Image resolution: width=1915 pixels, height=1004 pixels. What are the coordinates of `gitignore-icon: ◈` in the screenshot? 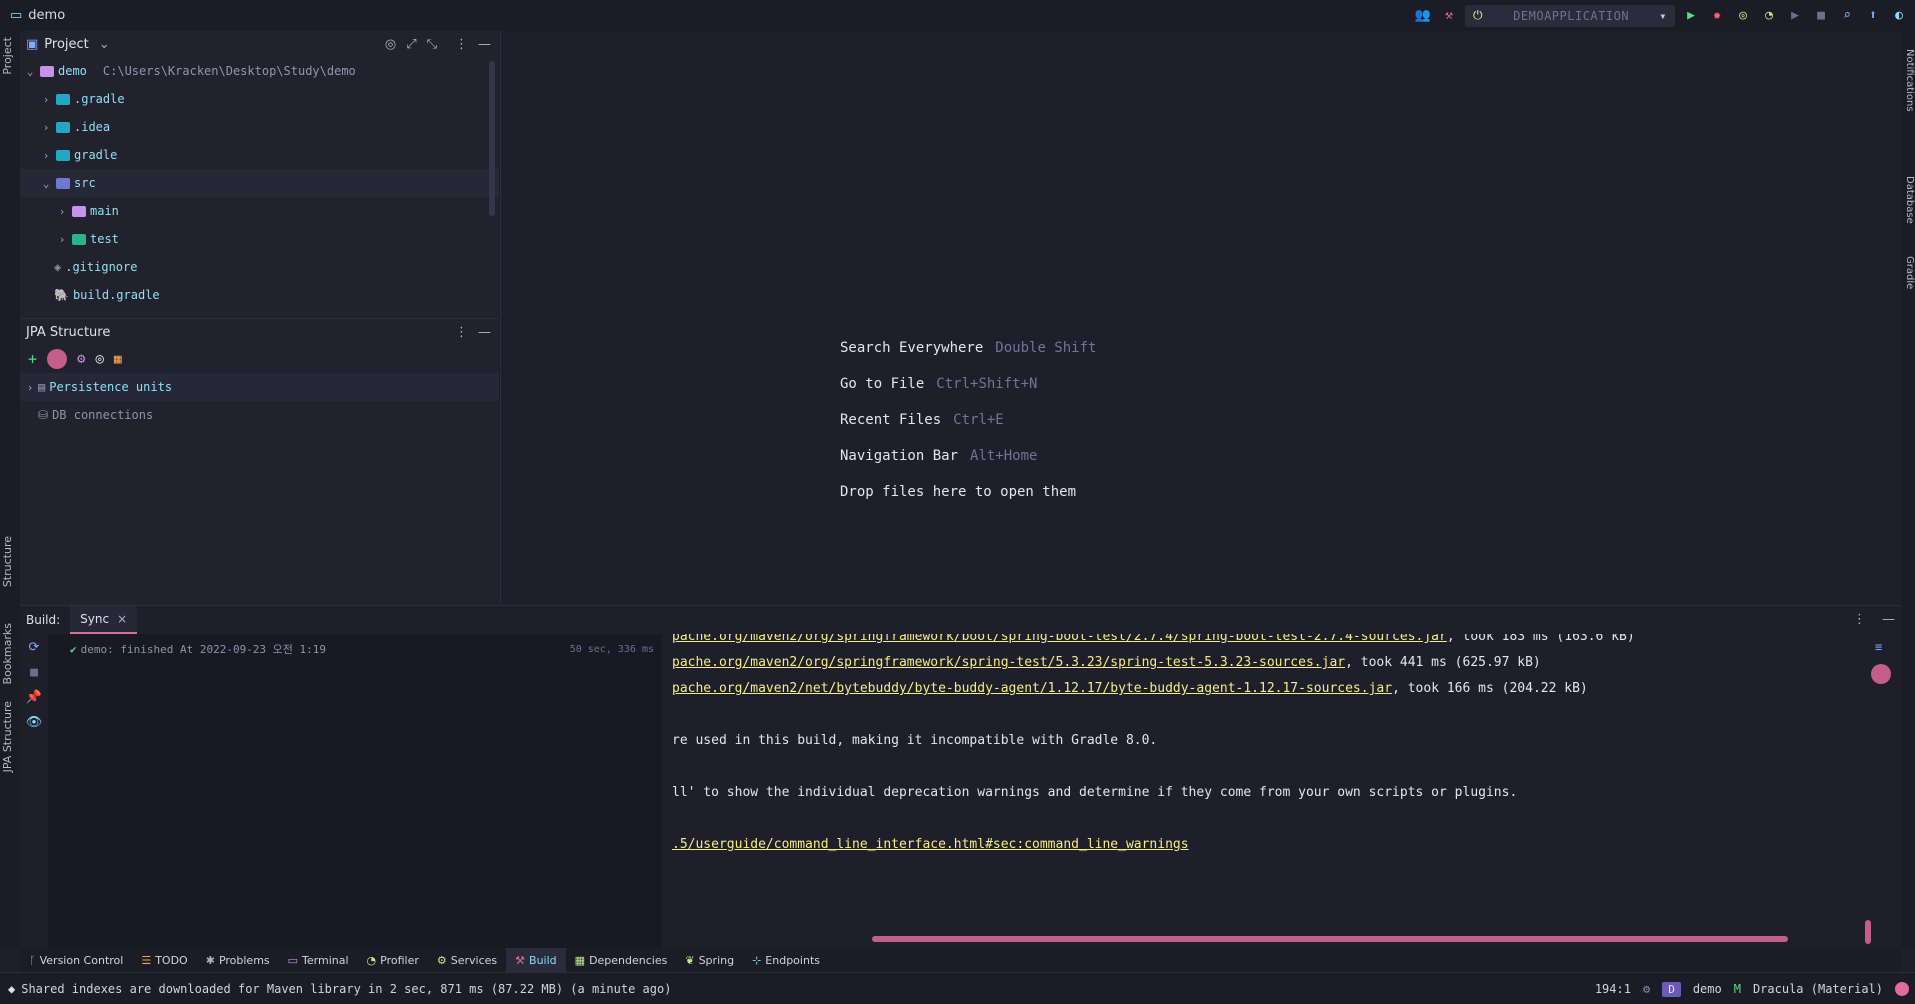 It's located at (58, 267).